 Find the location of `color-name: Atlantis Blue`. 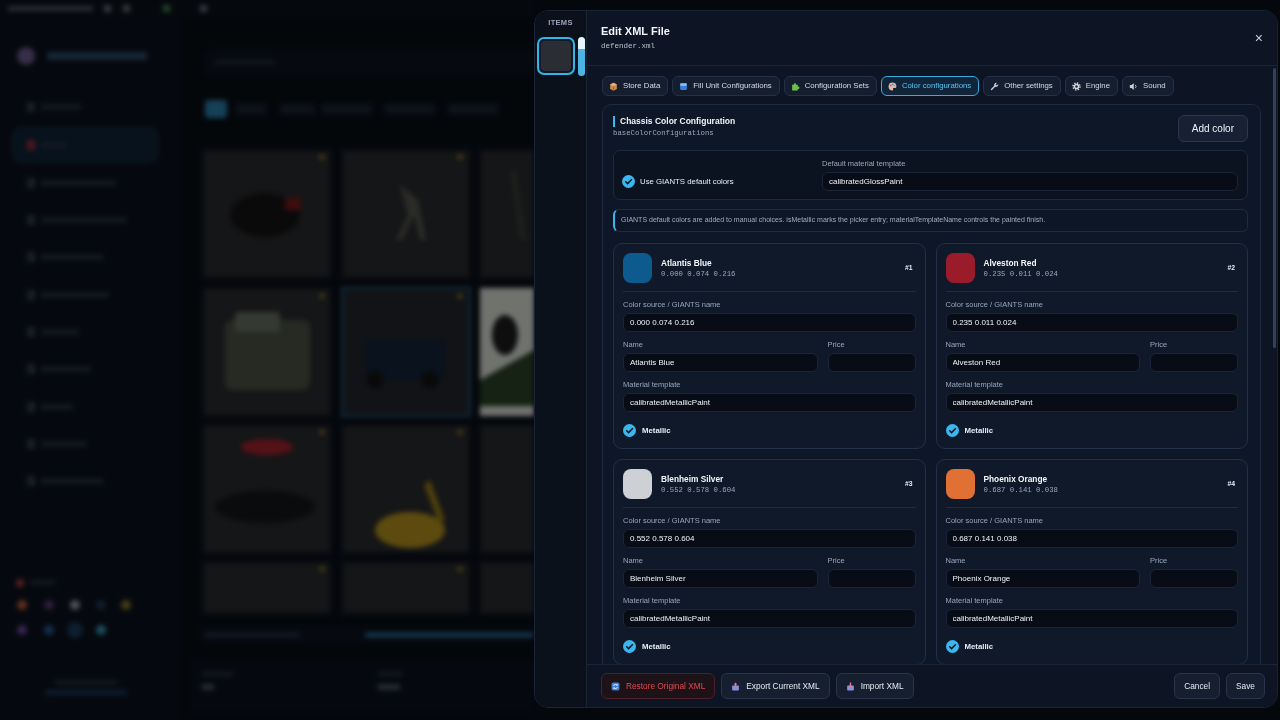

color-name: Atlantis Blue is located at coordinates (687, 263).